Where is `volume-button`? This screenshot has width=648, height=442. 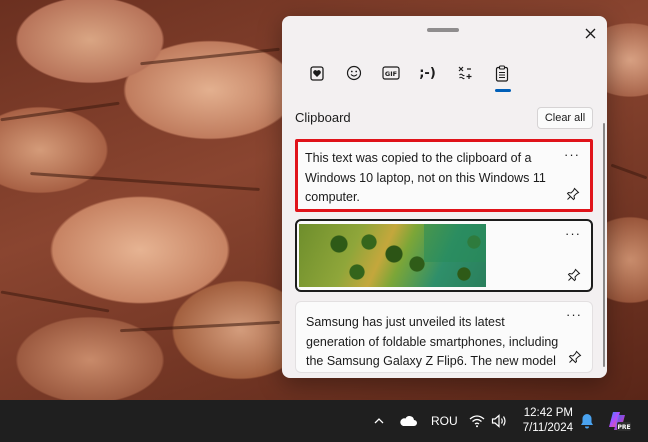
volume-button is located at coordinates (499, 421).